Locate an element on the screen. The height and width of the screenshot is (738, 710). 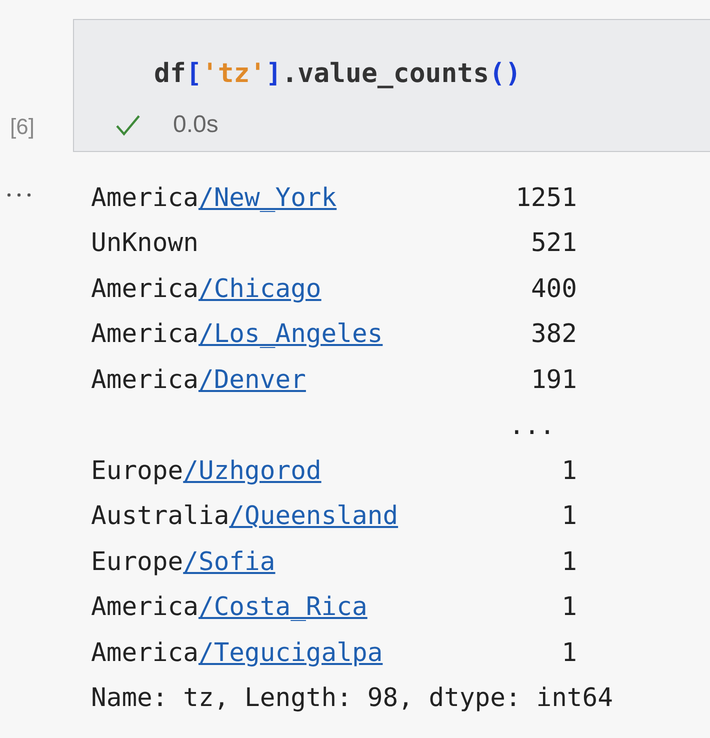
count-value: 191 is located at coordinates (553, 380).